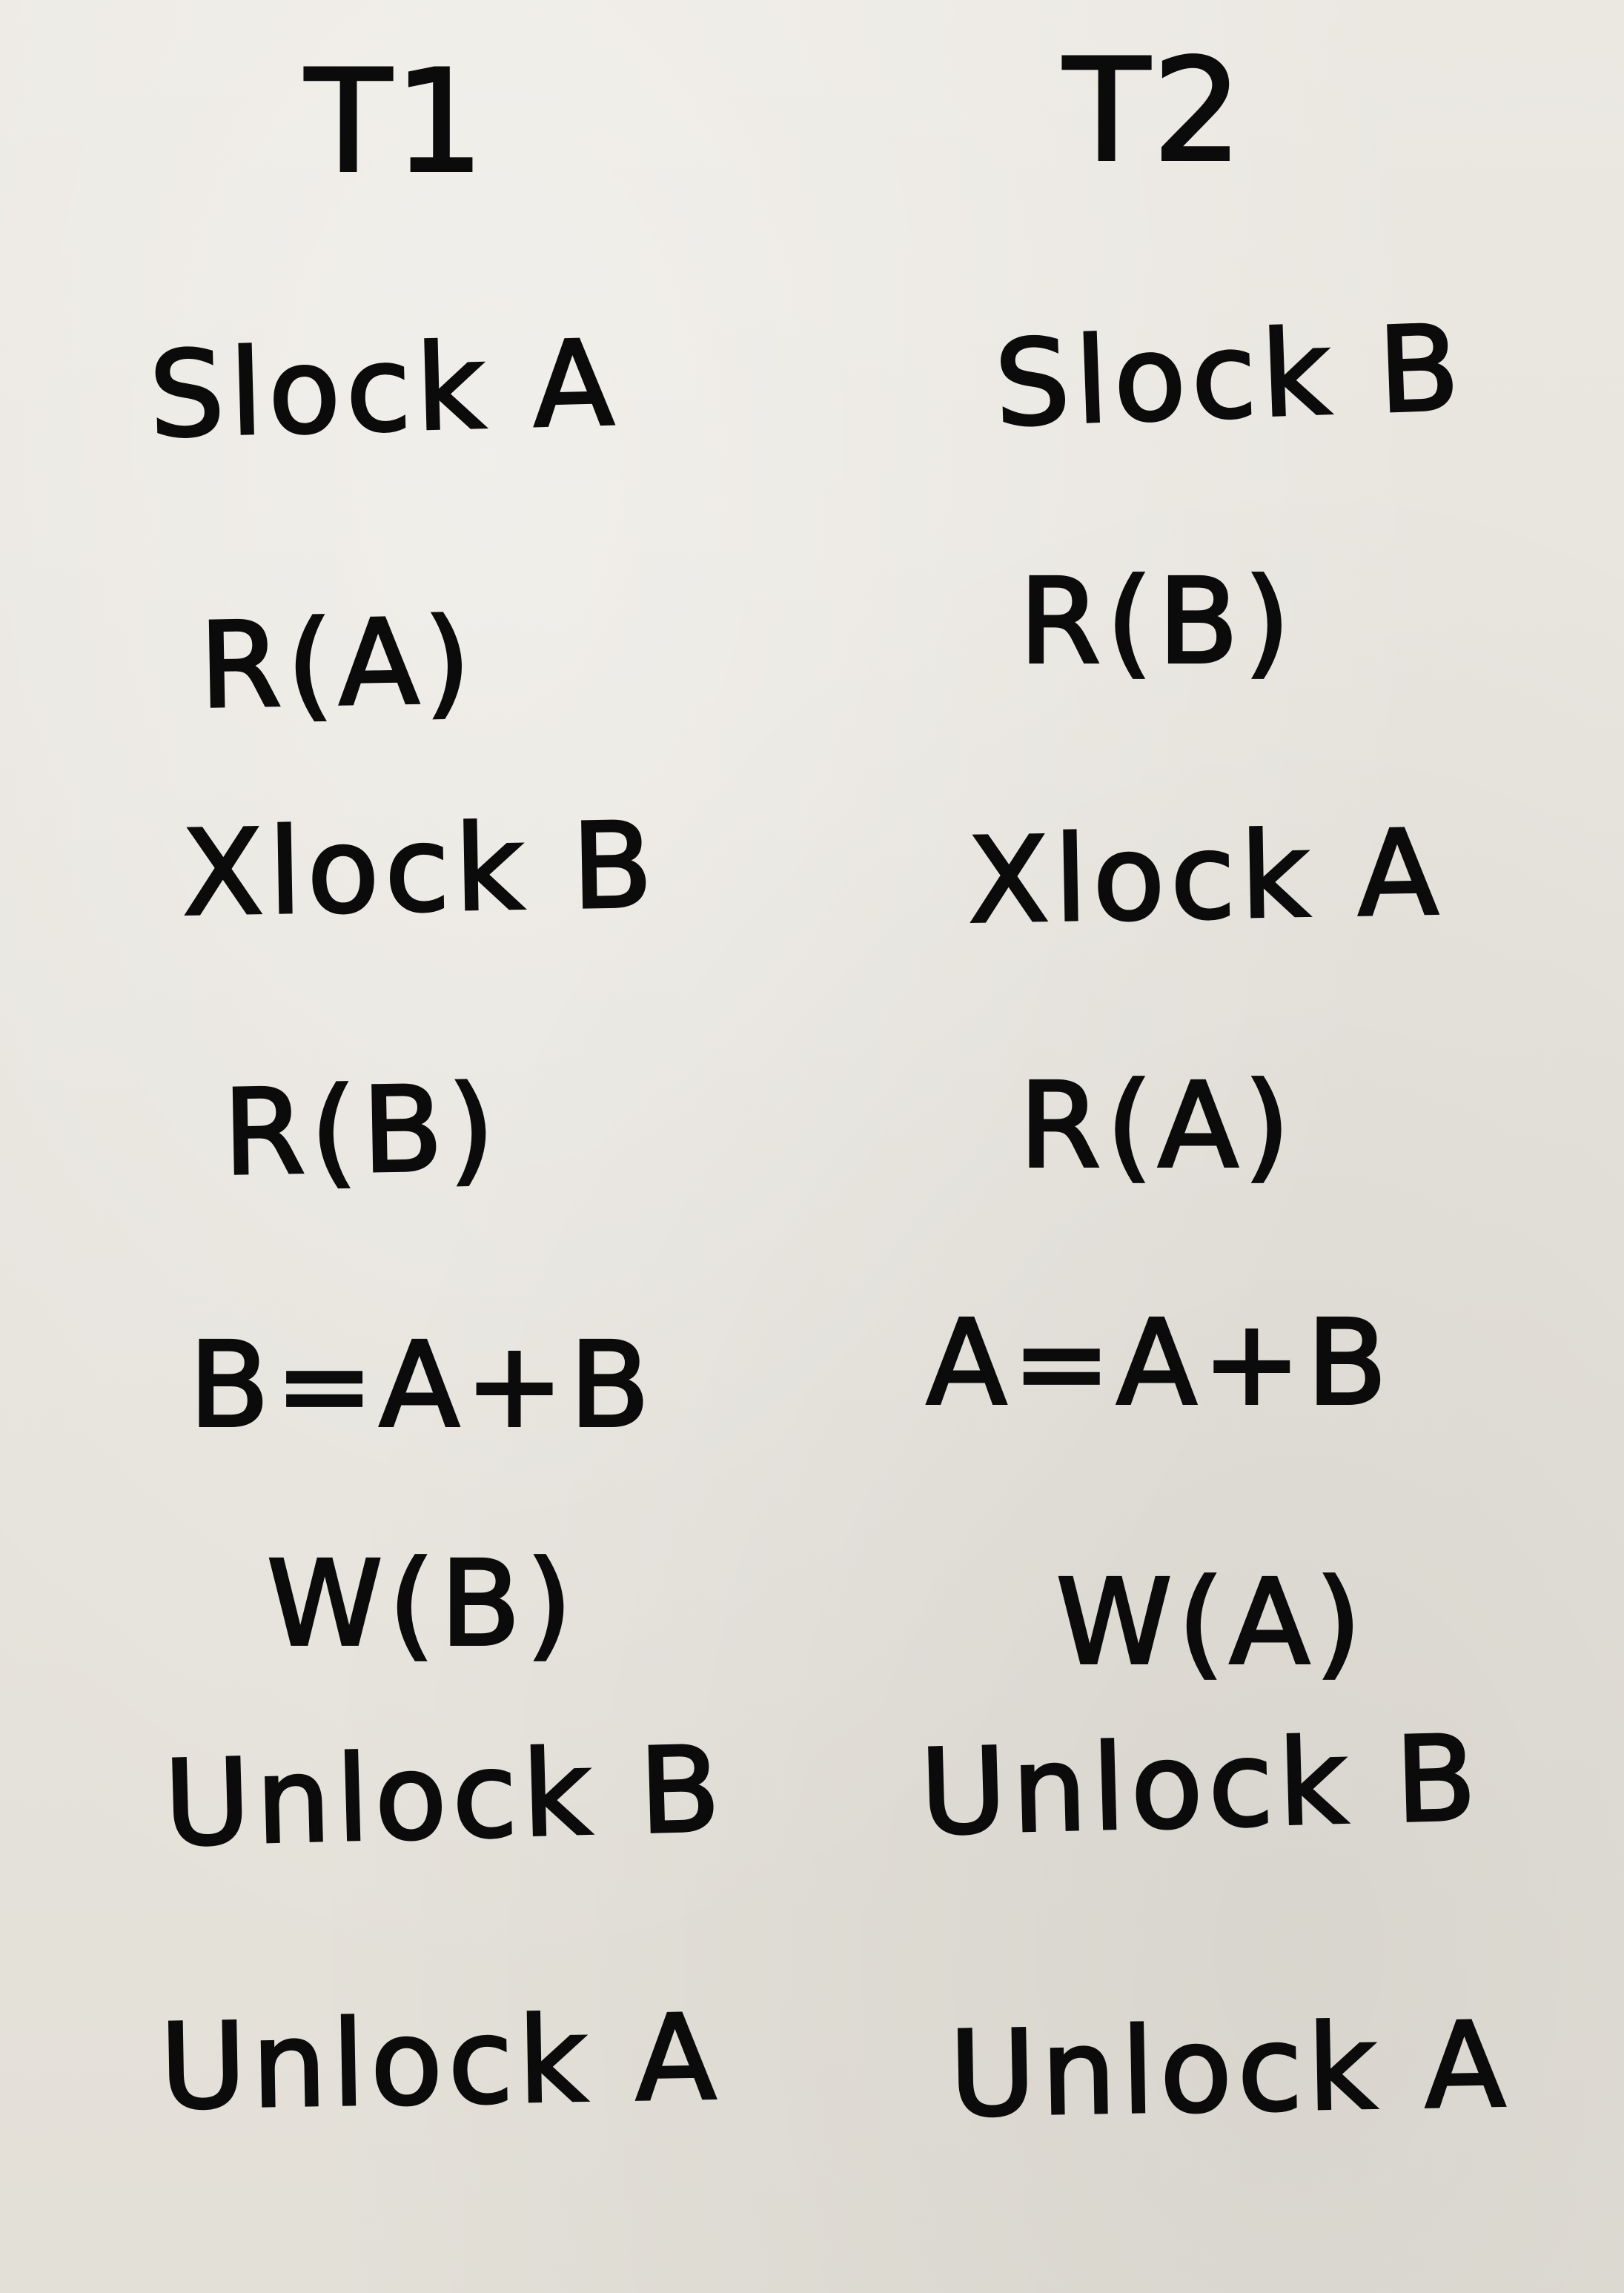 This screenshot has width=1624, height=2293. What do you see at coordinates (1230, 376) in the screenshot?
I see `t2-step-1: Slock B` at bounding box center [1230, 376].